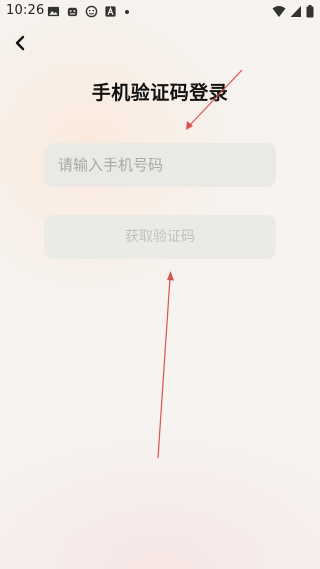 This screenshot has width=320, height=569. What do you see at coordinates (295, 11) in the screenshot?
I see `cellular-signal-icon` at bounding box center [295, 11].